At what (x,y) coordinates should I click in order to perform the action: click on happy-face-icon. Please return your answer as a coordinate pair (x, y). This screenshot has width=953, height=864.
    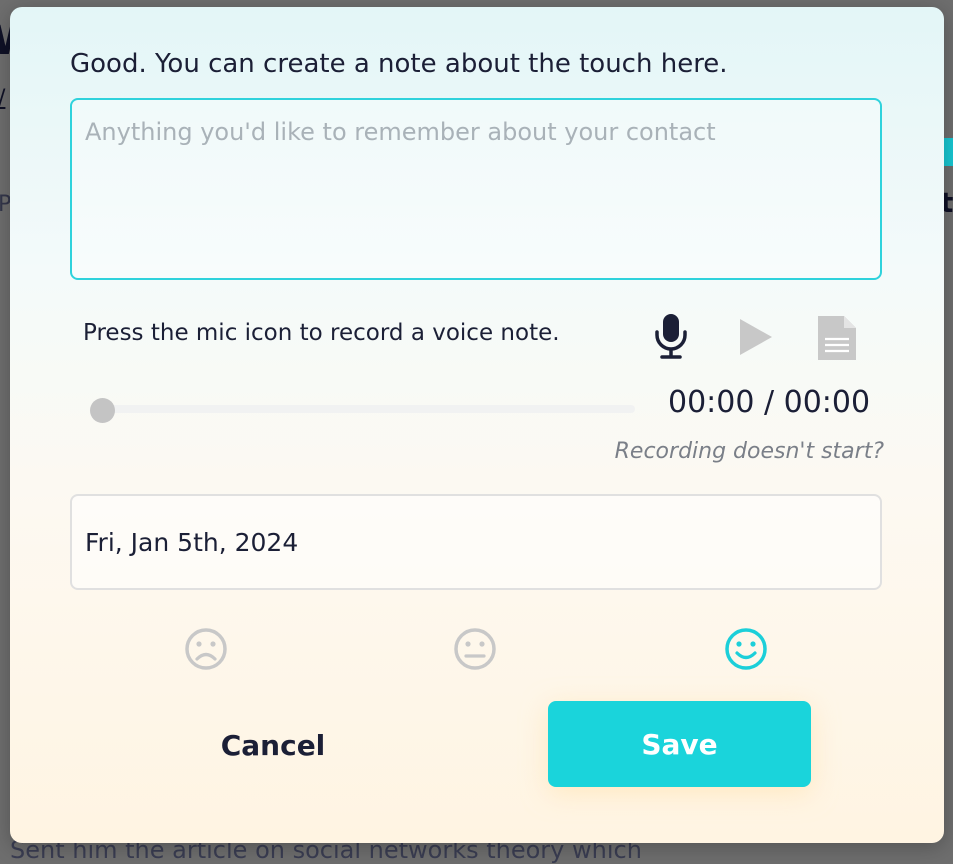
    Looking at the image, I should click on (746, 649).